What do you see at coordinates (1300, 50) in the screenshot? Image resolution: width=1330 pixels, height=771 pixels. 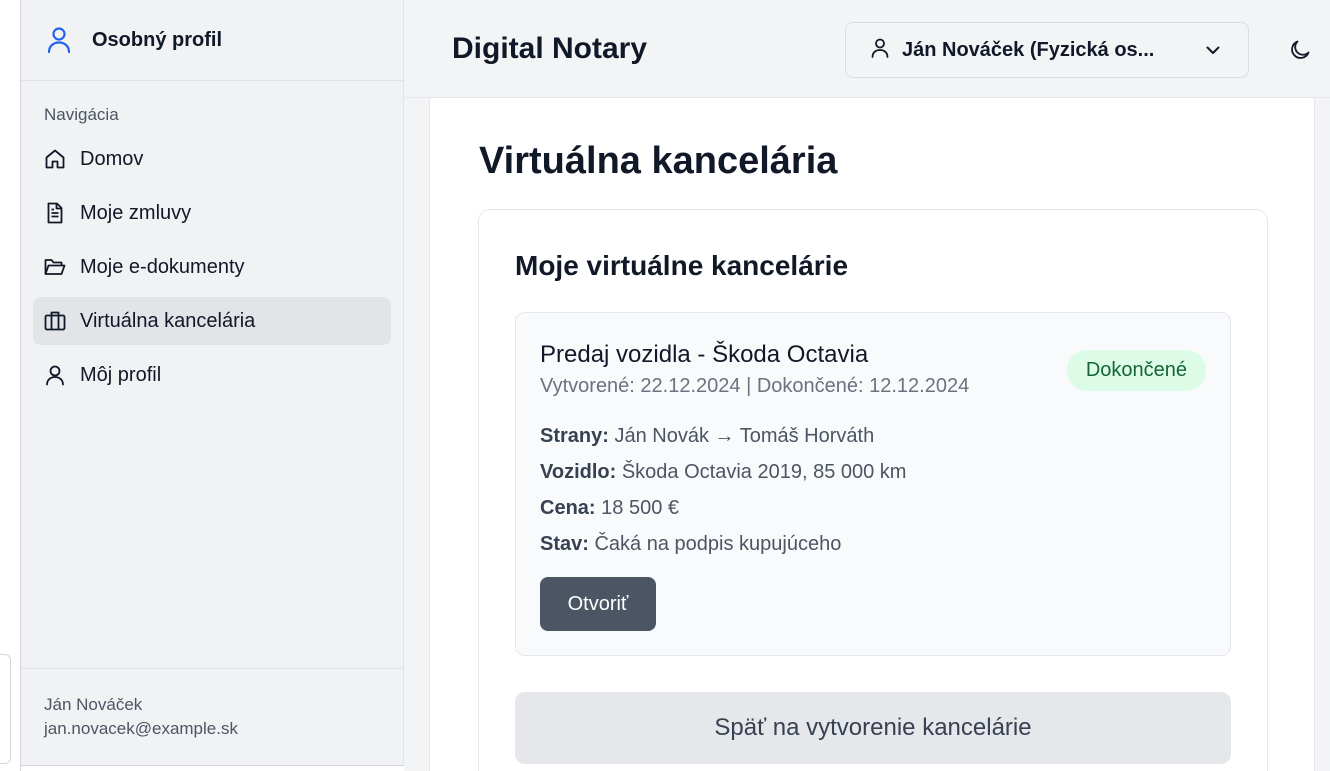 I see `moon-icon` at bounding box center [1300, 50].